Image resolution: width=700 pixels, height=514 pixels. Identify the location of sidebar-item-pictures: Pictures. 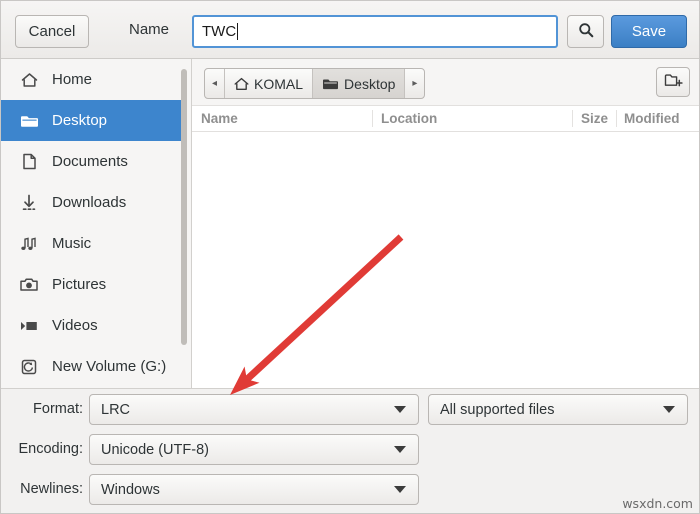
(96, 284).